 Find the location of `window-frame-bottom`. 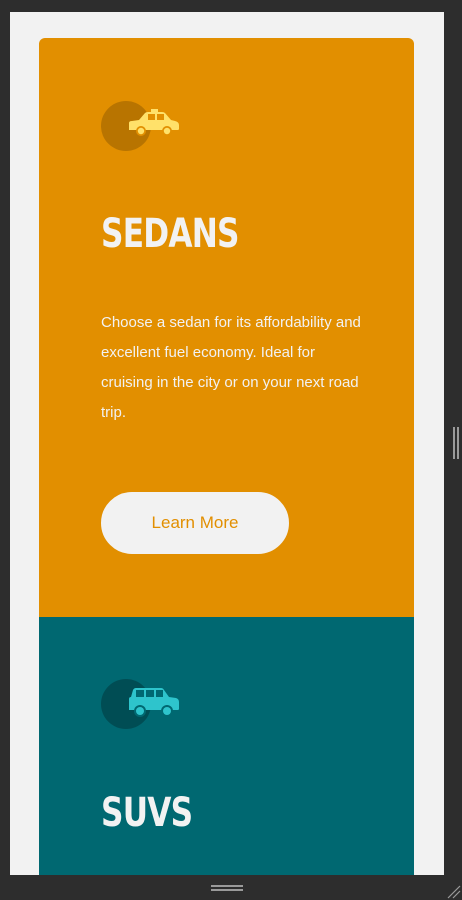

window-frame-bottom is located at coordinates (231, 887).